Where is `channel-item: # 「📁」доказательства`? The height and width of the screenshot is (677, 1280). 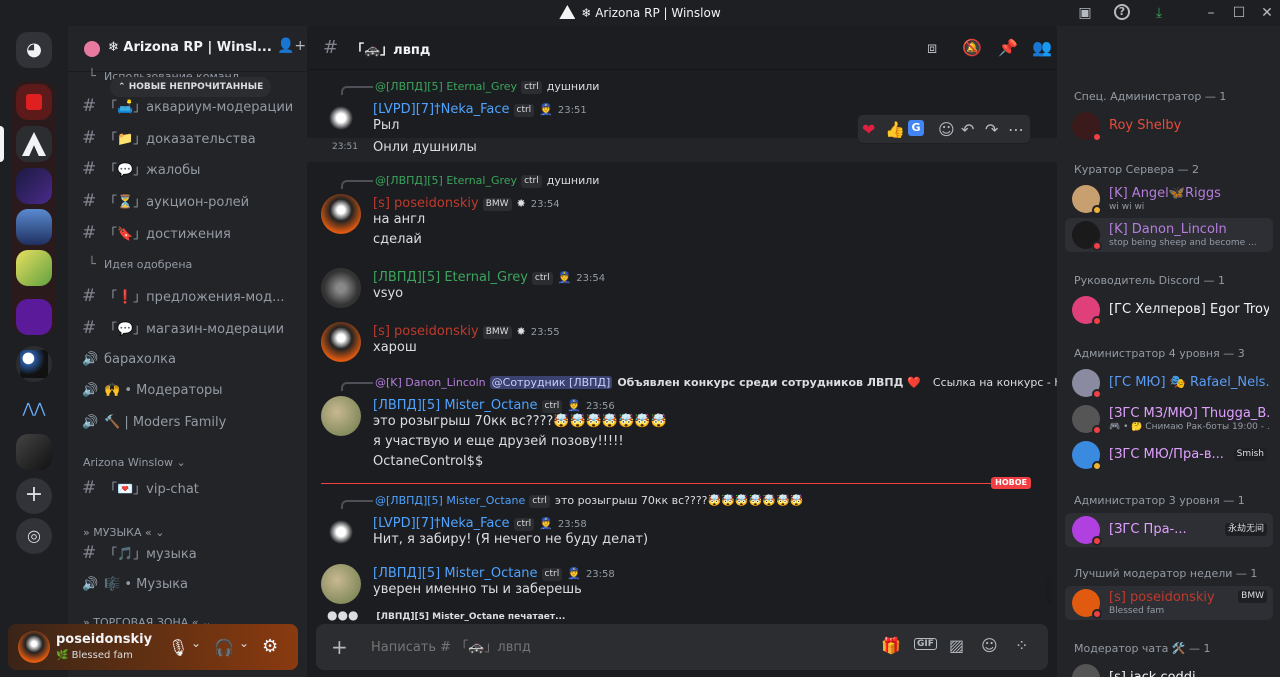
channel-item: # 「📁」доказательства is located at coordinates (189, 138).